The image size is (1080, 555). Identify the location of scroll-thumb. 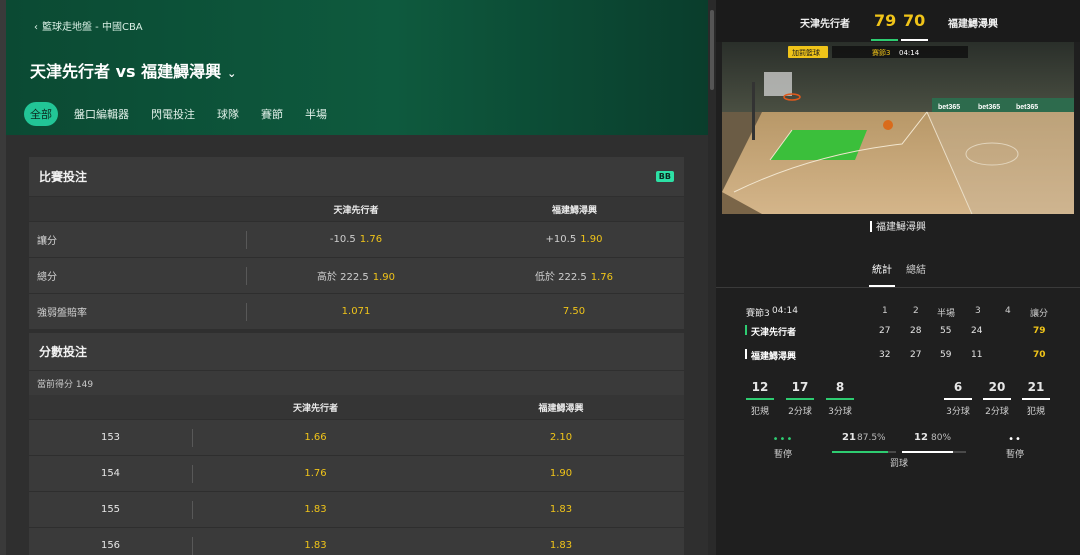
(712, 50).